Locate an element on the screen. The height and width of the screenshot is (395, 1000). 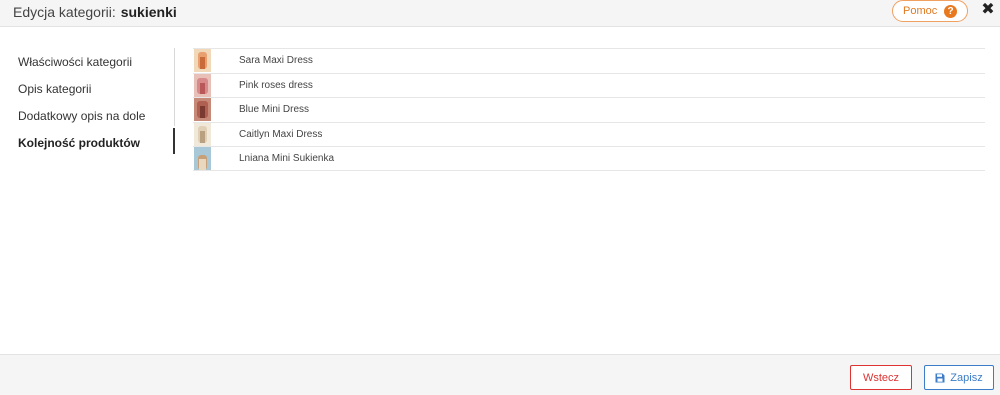
modal-header: Edycja kategorii: sukienki Pomoc ? ✖ is located at coordinates (500, 13).